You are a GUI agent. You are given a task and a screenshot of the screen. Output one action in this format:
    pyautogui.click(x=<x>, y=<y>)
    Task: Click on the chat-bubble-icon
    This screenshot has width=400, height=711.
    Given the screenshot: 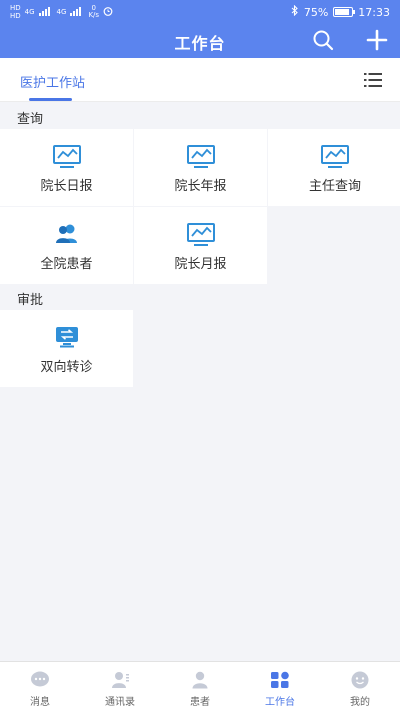 What is the action you would take?
    pyautogui.click(x=40, y=682)
    